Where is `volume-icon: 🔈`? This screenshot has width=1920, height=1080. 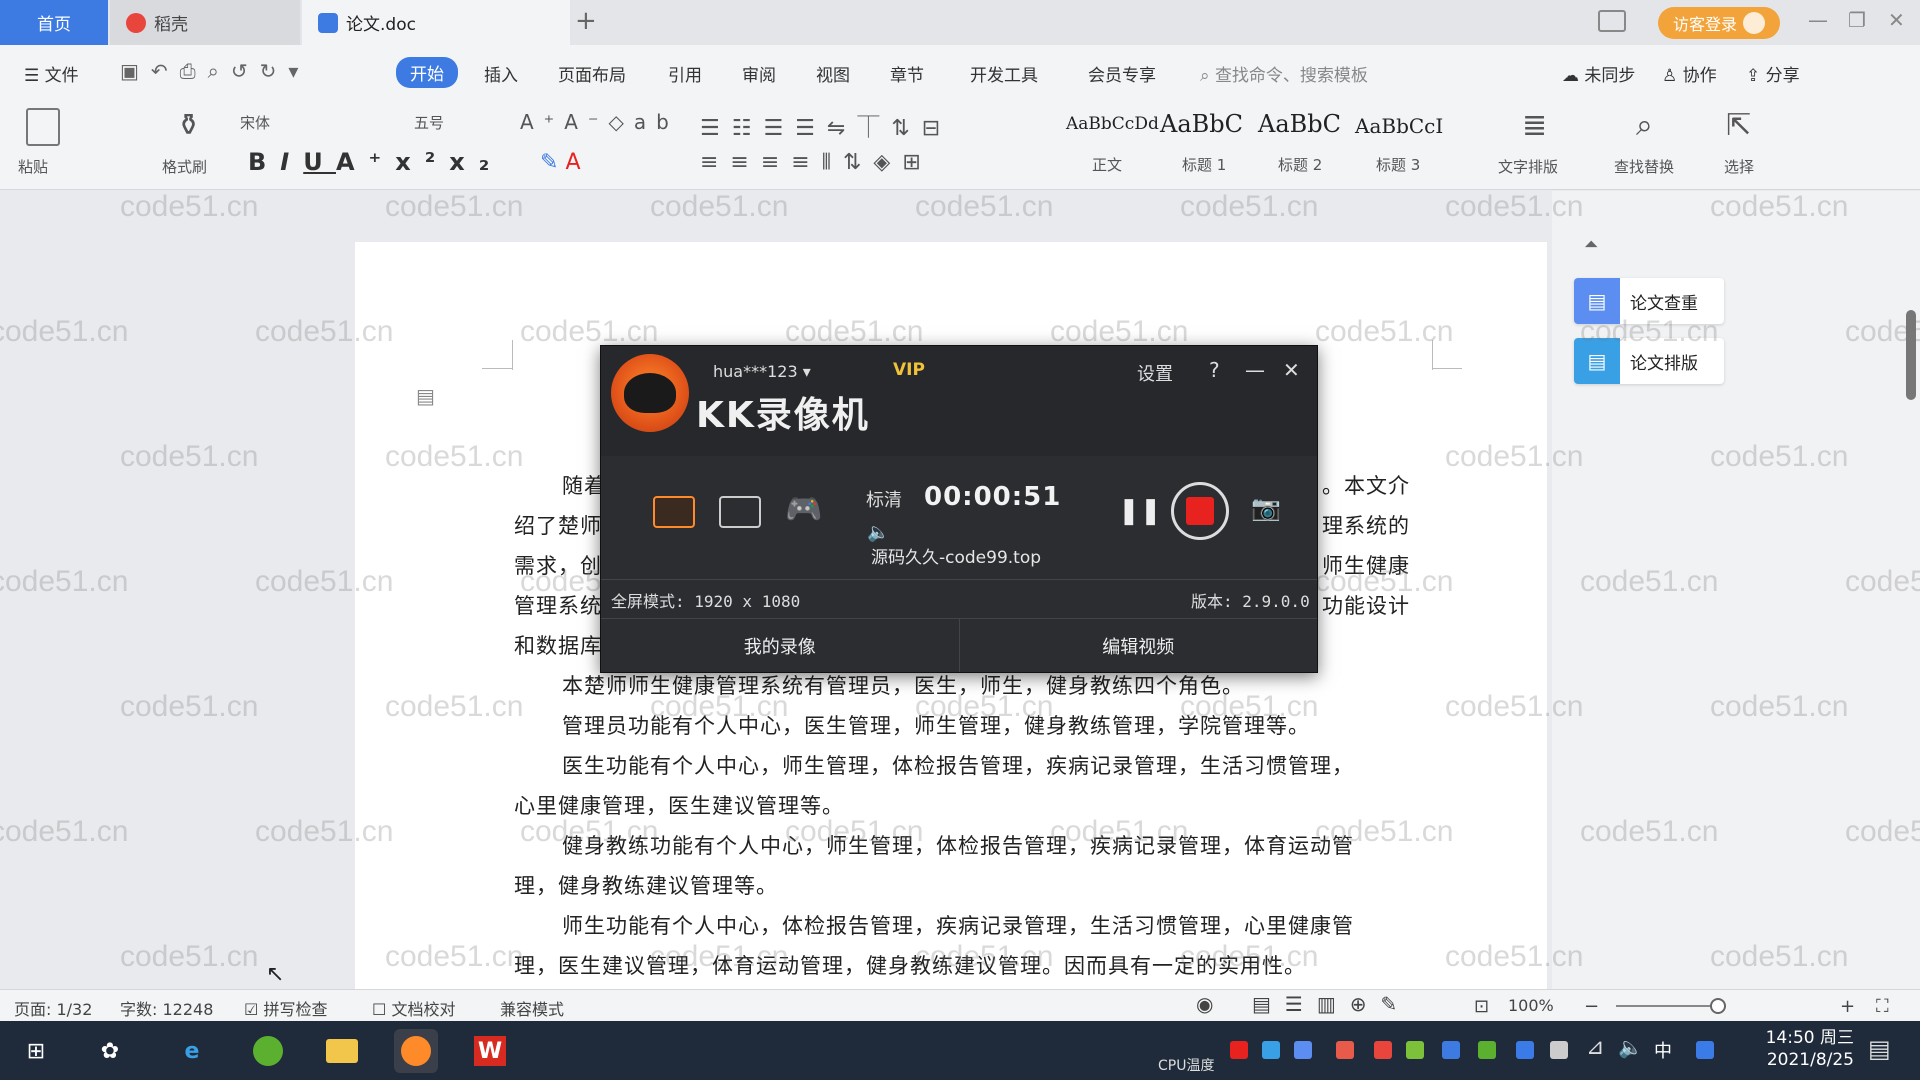
volume-icon: 🔈 is located at coordinates (1630, 1047).